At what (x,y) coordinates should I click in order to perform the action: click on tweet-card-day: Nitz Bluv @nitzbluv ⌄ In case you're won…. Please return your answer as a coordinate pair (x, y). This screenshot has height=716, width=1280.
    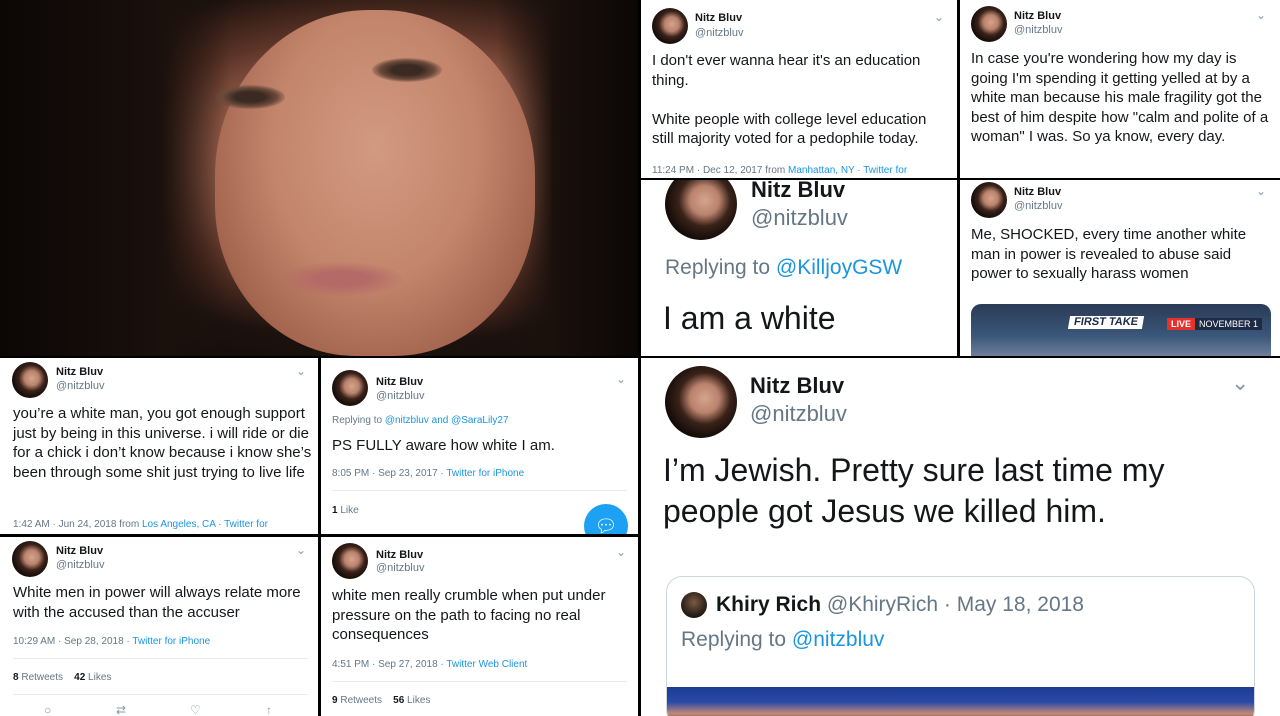
    Looking at the image, I should click on (1120, 89).